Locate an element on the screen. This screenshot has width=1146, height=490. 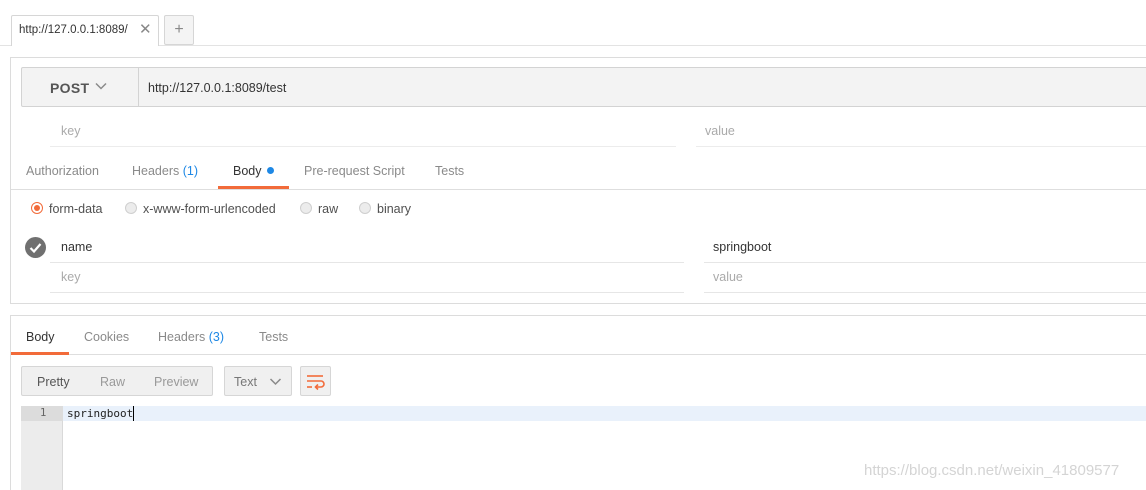
request-tab: http://127.0.0.1:8089/ ✕ is located at coordinates (85, 30).